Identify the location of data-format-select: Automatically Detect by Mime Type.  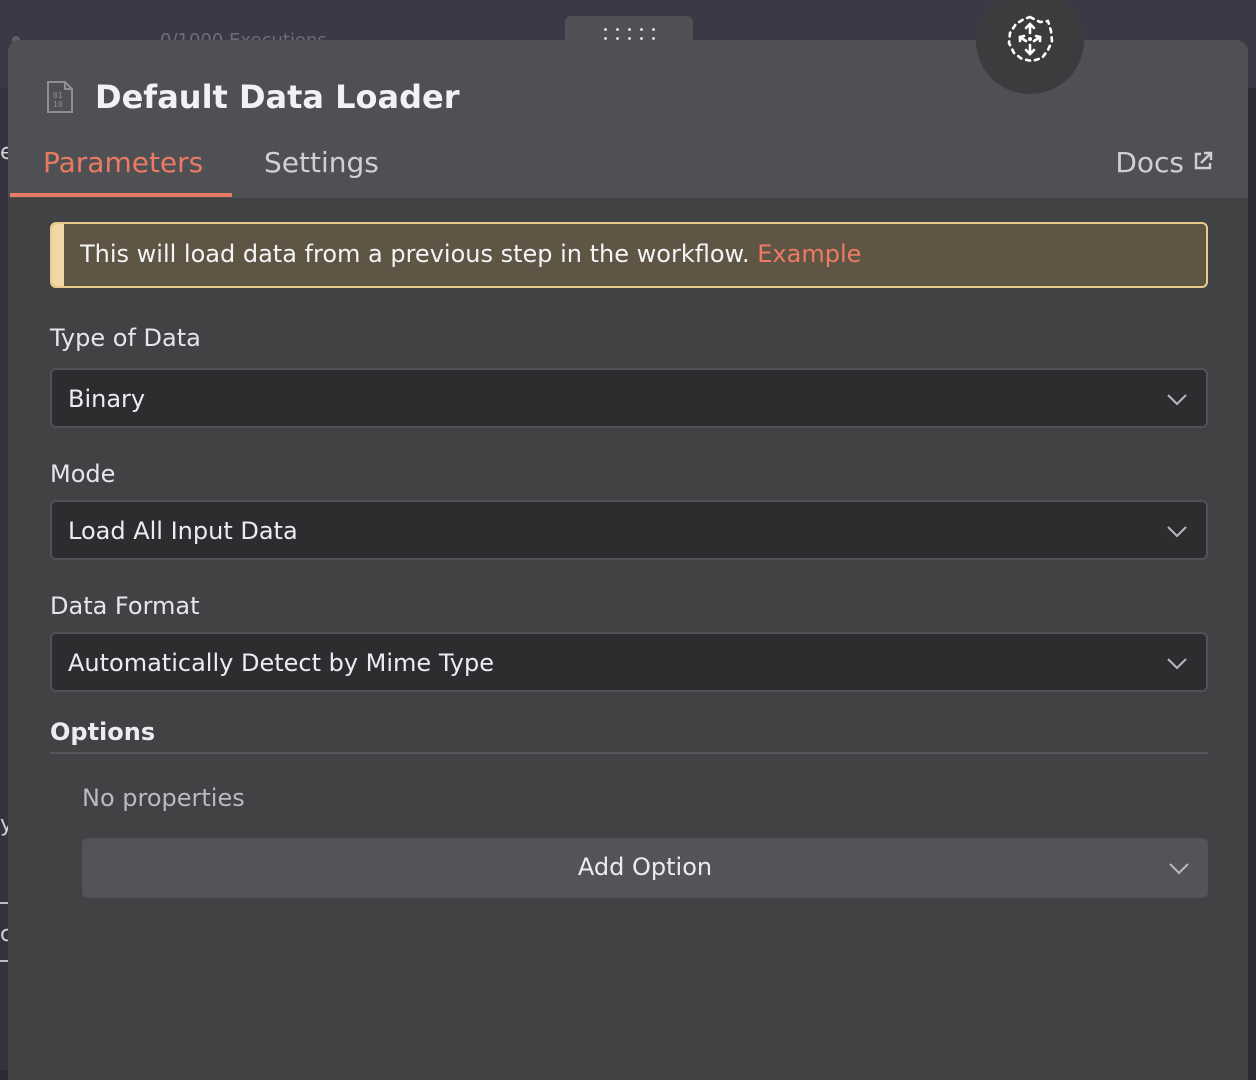
(629, 662).